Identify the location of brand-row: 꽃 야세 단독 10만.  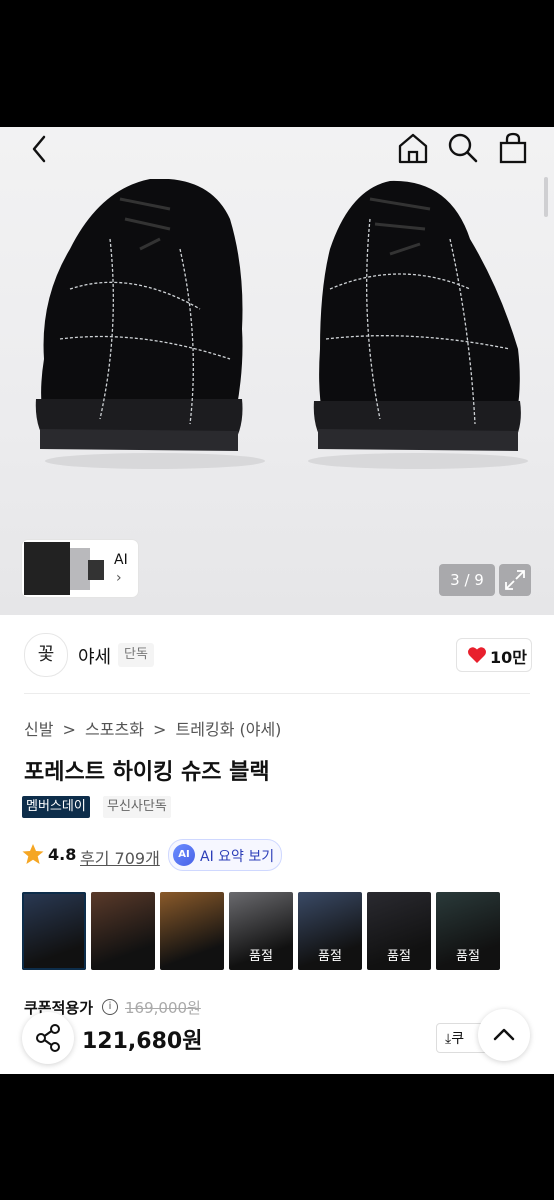
(277, 654).